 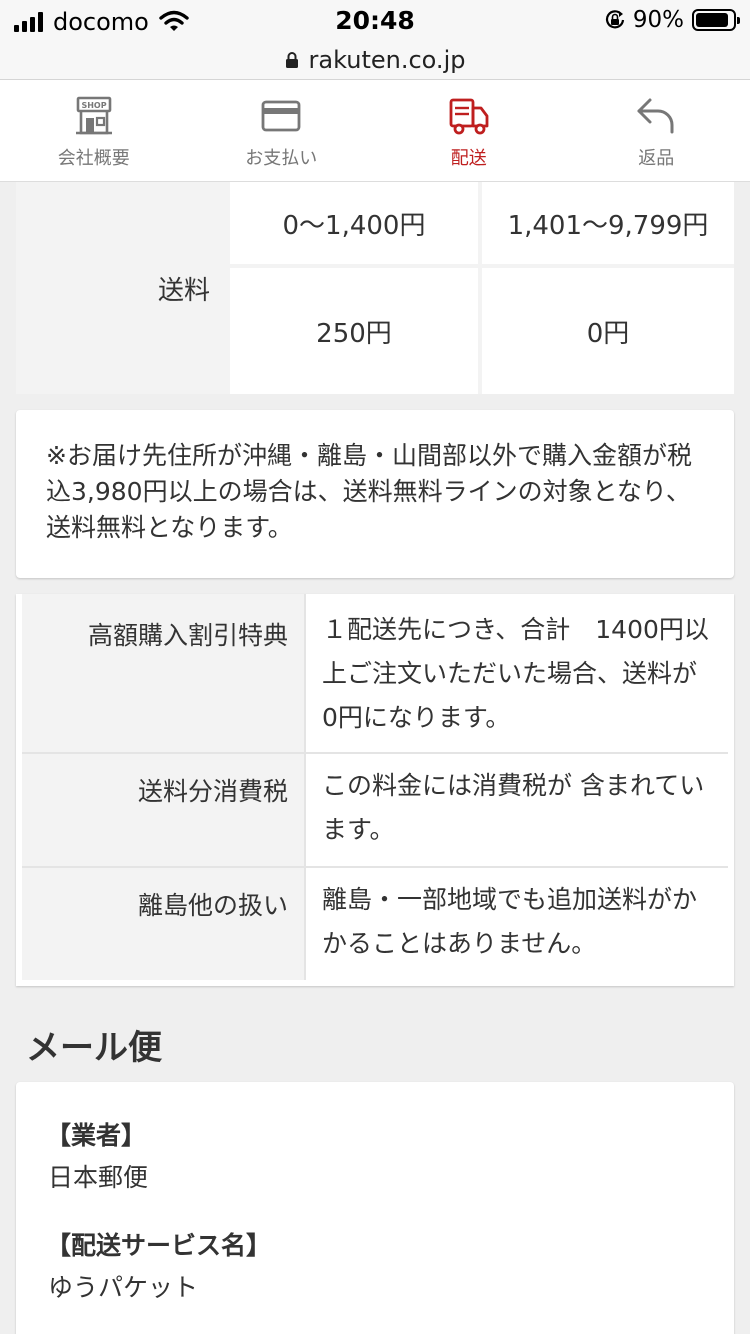 I want to click on detail-value: この料金には消費税が 含まれています。, so click(x=513, y=807).